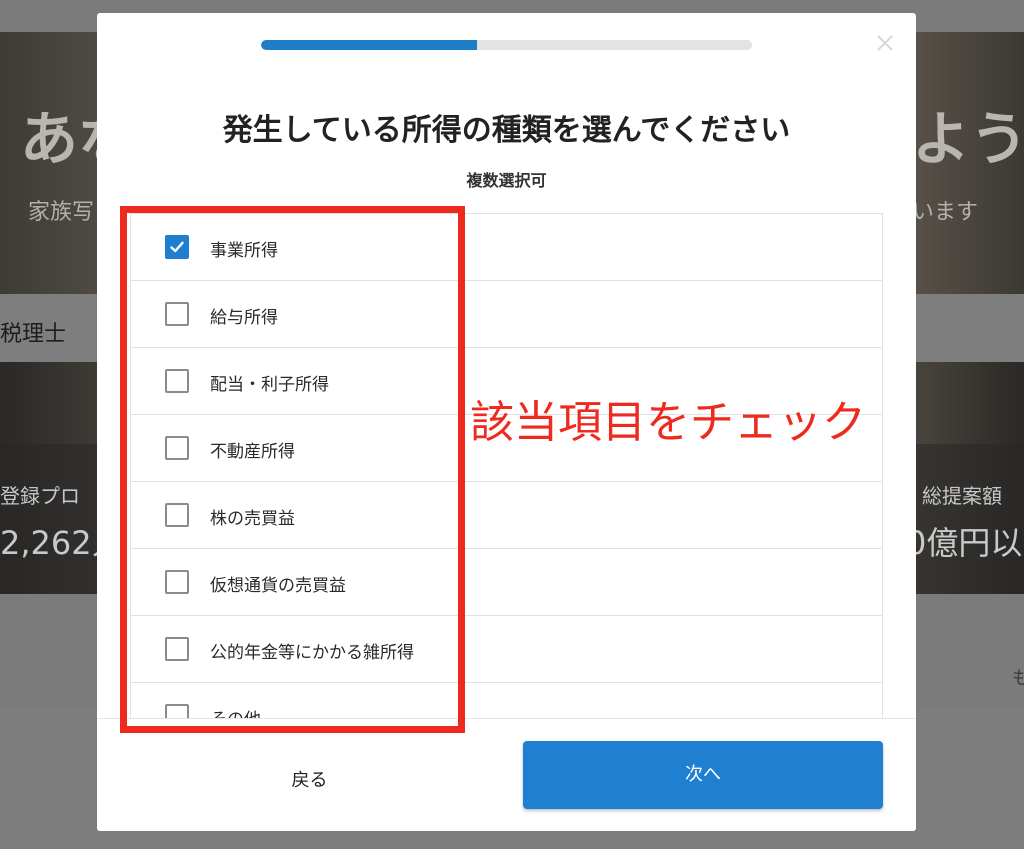  Describe the element at coordinates (1018, 678) in the screenshot. I see `background-right-snippet: も` at that location.